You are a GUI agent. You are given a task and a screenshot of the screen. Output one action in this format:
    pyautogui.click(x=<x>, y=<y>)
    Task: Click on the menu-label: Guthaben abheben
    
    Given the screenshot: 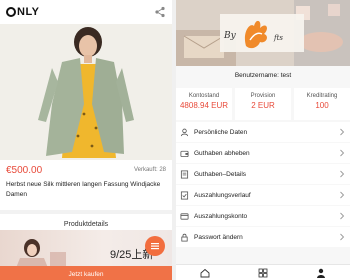 What is the action you would take?
    pyautogui.click(x=222, y=153)
    